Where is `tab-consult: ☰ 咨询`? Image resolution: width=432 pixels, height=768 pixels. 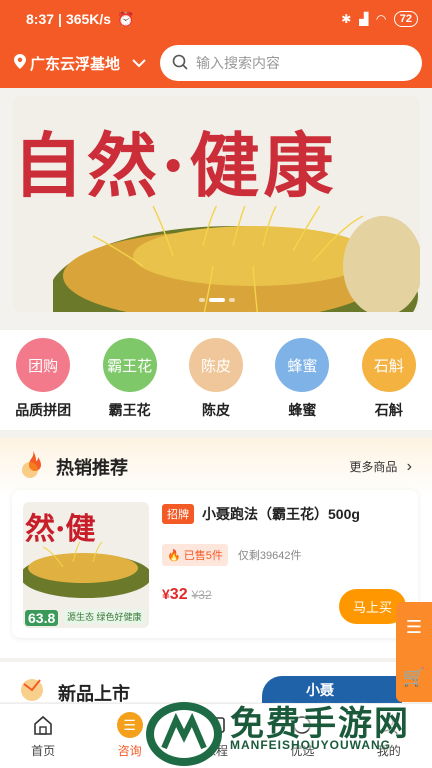 tab-consult: ☰ 咨询 is located at coordinates (130, 740).